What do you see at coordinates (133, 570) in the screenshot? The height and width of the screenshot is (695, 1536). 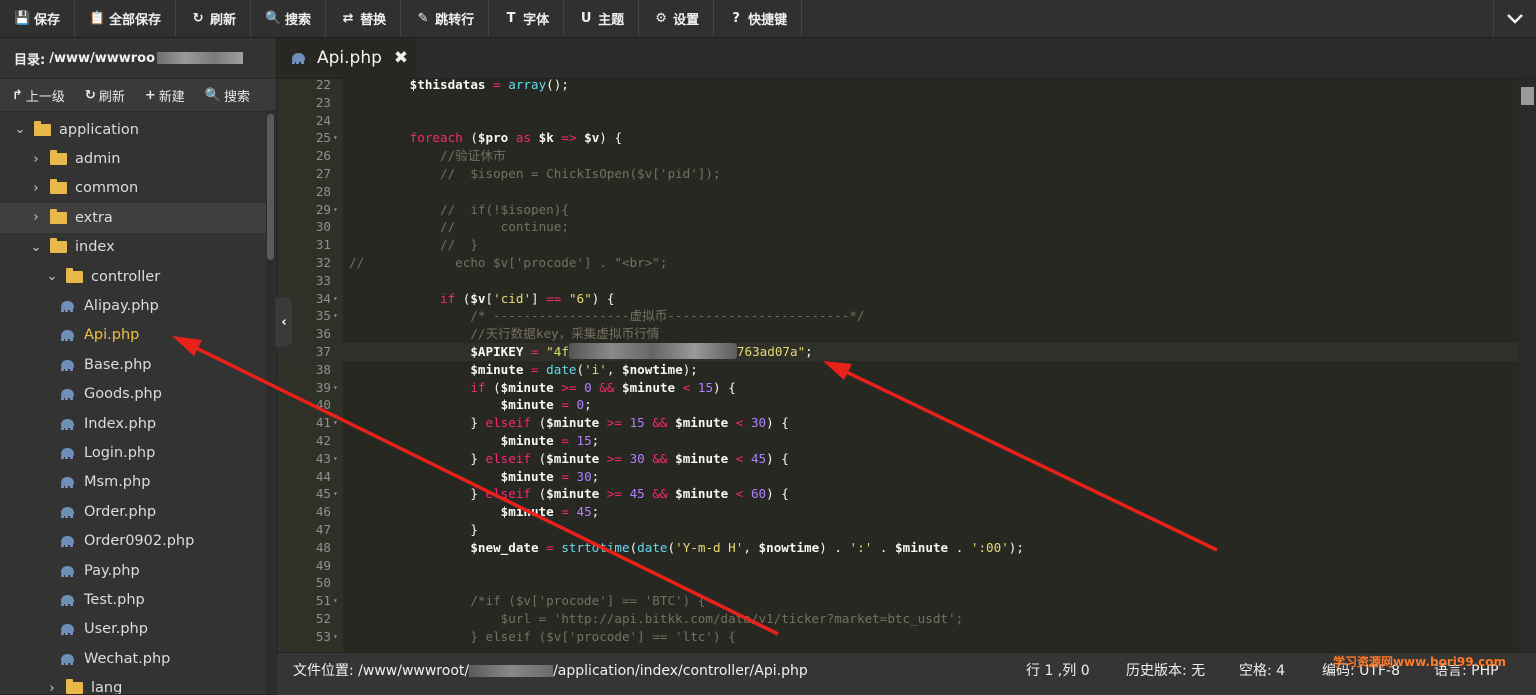 I see `tree-file: Pay.php` at bounding box center [133, 570].